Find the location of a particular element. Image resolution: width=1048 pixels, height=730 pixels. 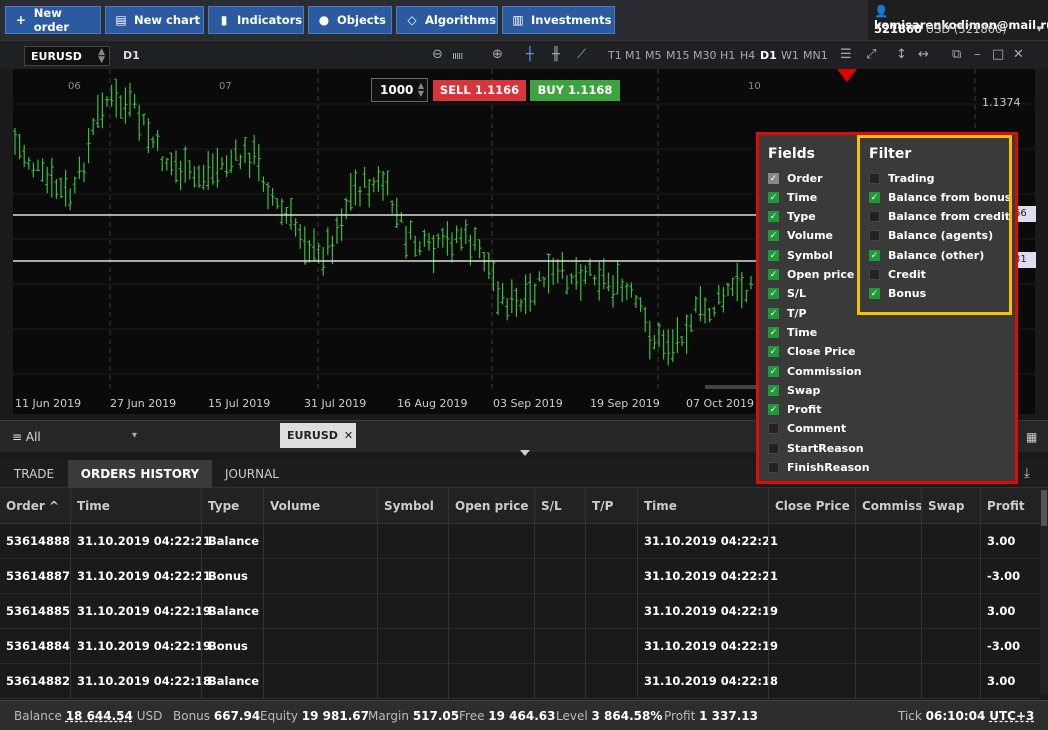

zoom-out-icon: ⊖ is located at coordinates (437, 54).